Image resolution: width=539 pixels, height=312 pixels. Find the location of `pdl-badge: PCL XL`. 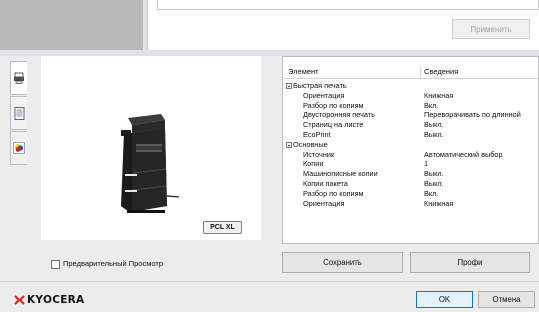

pdl-badge: PCL XL is located at coordinates (222, 227).